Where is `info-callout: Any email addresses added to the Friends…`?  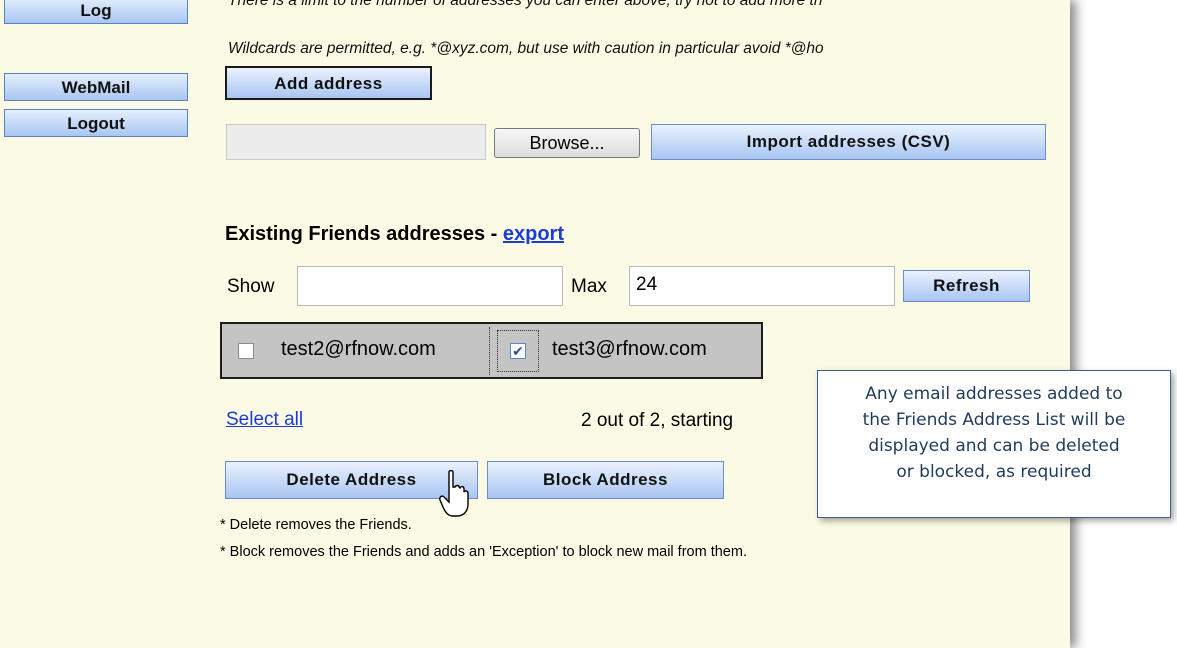 info-callout: Any email addresses added to the Friends… is located at coordinates (994, 444).